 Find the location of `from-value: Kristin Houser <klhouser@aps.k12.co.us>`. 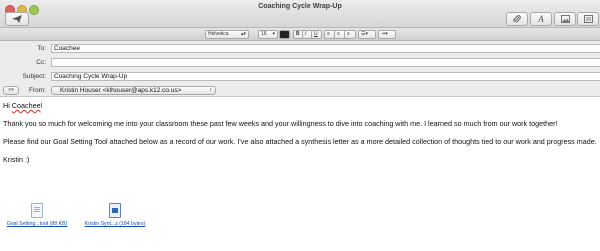

from-value: Kristin Houser <klhouser@aps.k12.co.us> is located at coordinates (121, 90).